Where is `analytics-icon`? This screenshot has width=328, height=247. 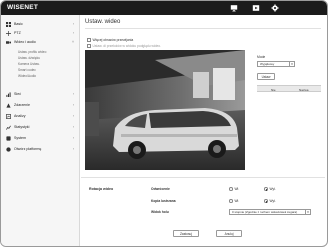 analytics-icon is located at coordinates (8, 116).